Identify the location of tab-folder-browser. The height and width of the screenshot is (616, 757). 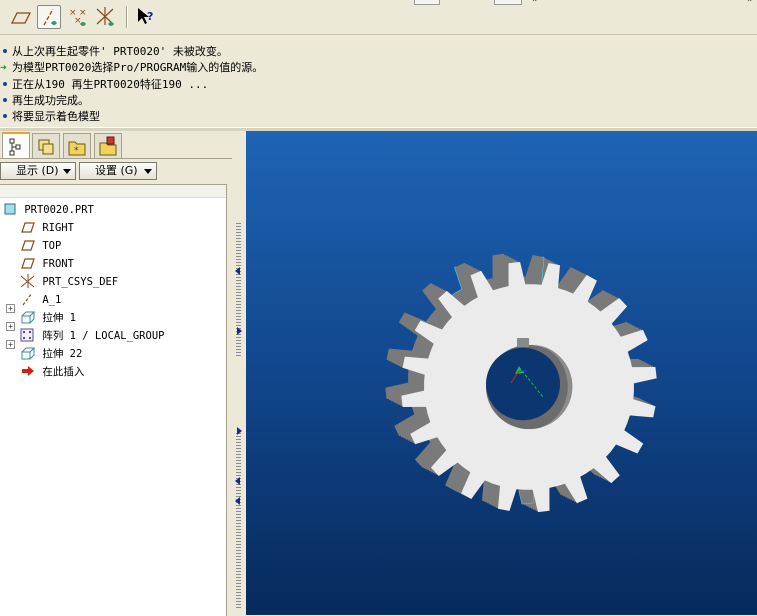
(46, 146).